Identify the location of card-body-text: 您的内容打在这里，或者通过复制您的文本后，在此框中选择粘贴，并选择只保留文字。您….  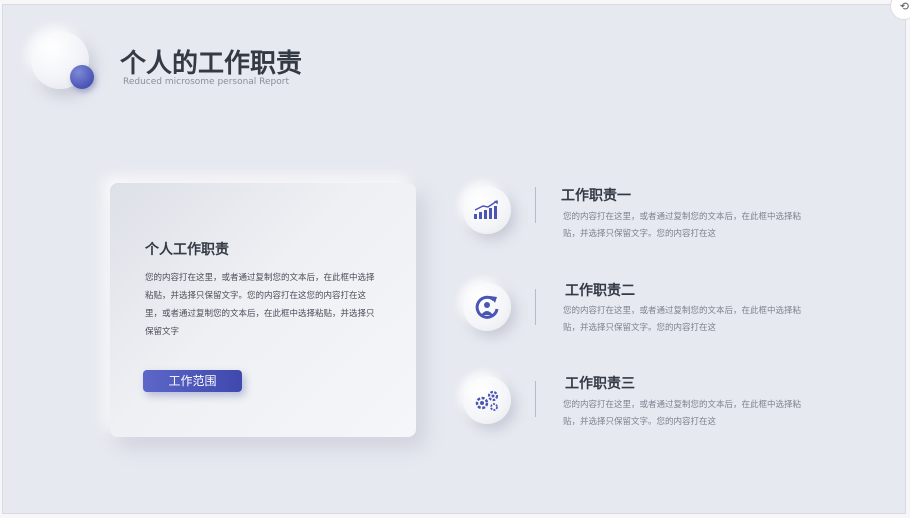
(260, 305).